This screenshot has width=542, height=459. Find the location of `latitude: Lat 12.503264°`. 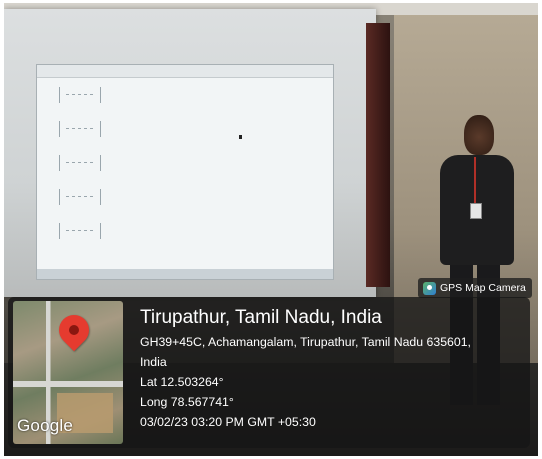

latitude: Lat 12.503264° is located at coordinates (182, 382).